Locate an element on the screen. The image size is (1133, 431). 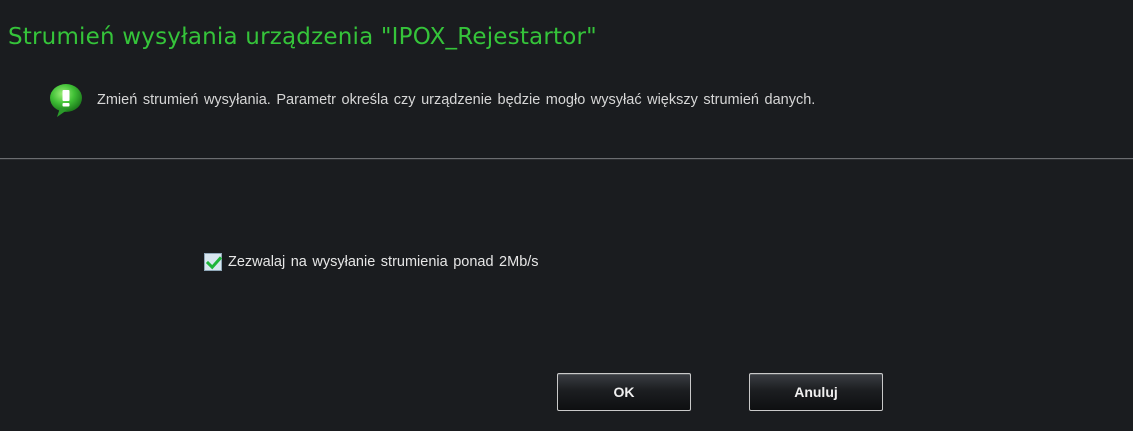
allow-high-stream-checkbox is located at coordinates (213, 262).